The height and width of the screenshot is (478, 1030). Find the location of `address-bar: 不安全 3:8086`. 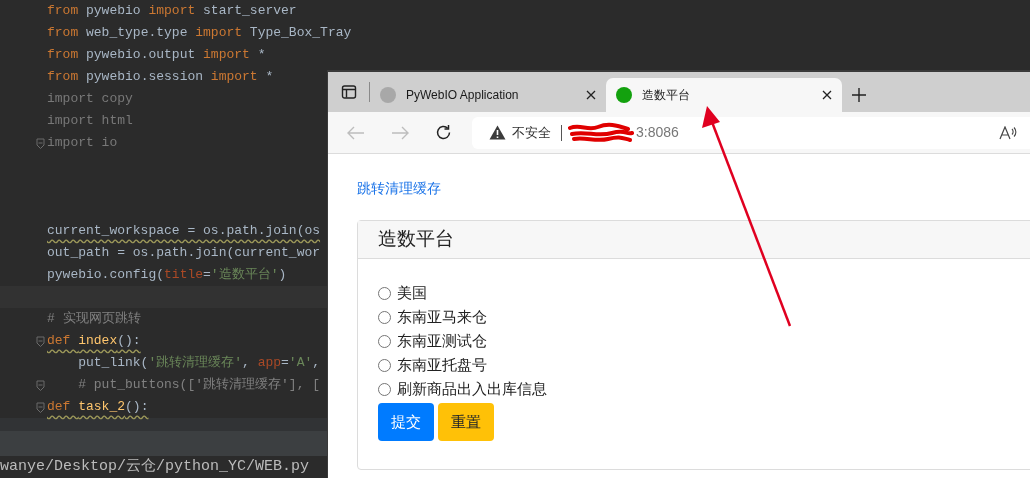

address-bar: 不安全 3:8086 is located at coordinates (751, 132).